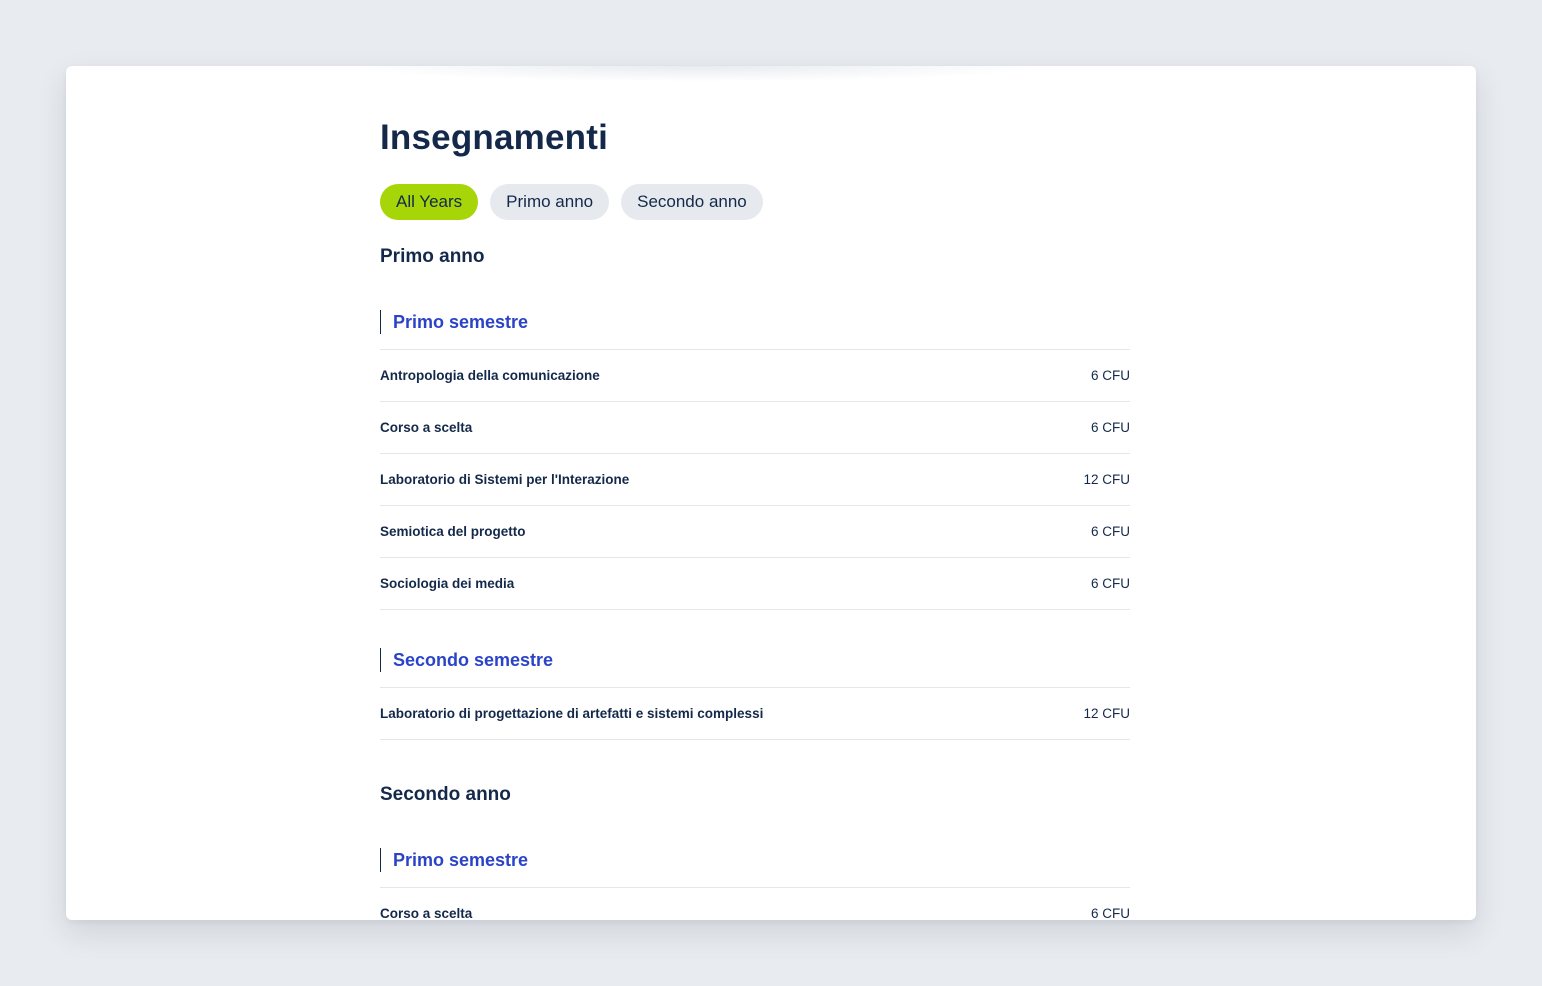 The width and height of the screenshot is (1542, 986). I want to click on course-name: Sociologia dei media, so click(447, 583).